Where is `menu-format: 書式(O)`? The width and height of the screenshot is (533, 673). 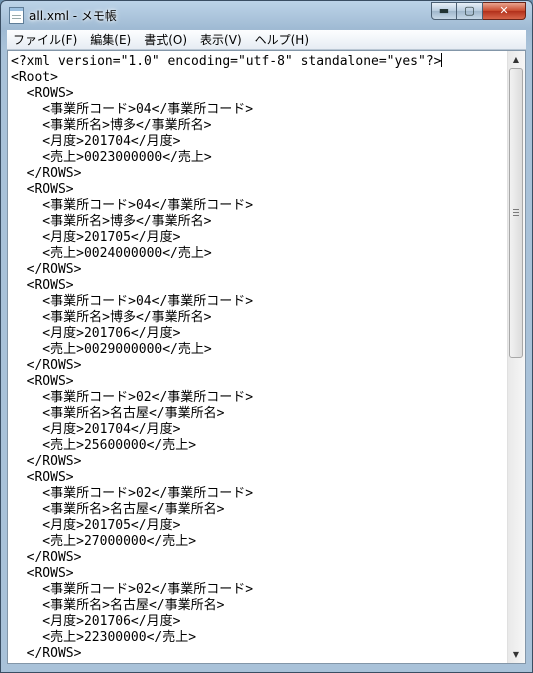
menu-format: 書式(O) is located at coordinates (166, 39).